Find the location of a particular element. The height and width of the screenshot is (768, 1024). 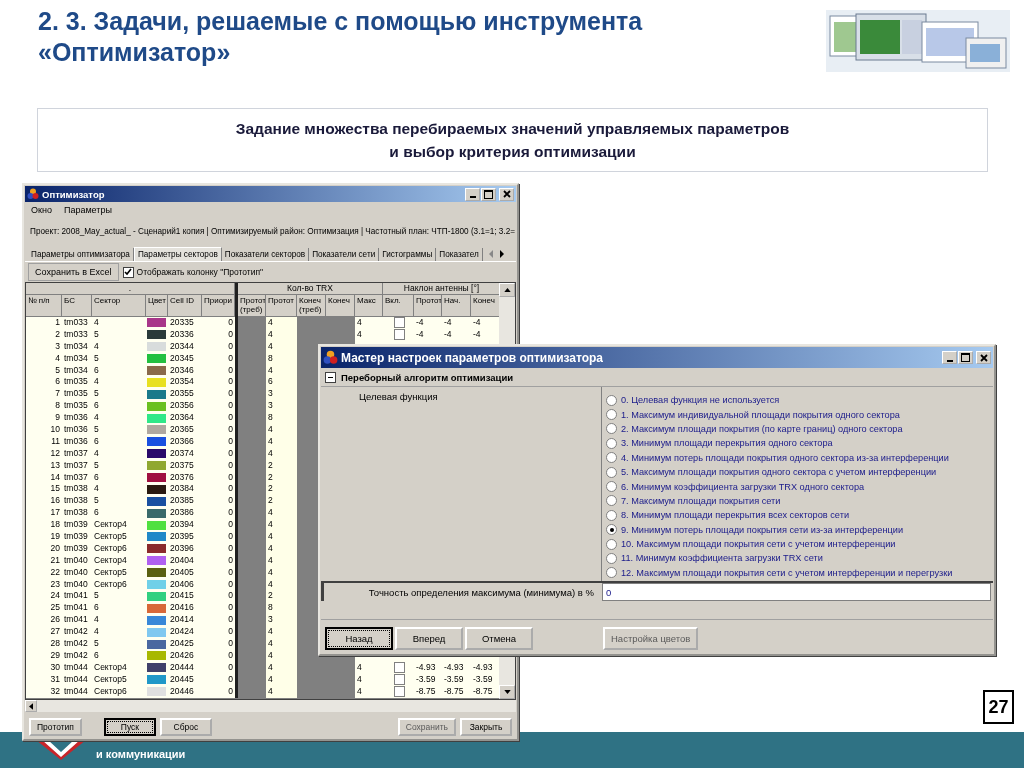

table-cell-text: -8.75 is located at coordinates (426, 691).